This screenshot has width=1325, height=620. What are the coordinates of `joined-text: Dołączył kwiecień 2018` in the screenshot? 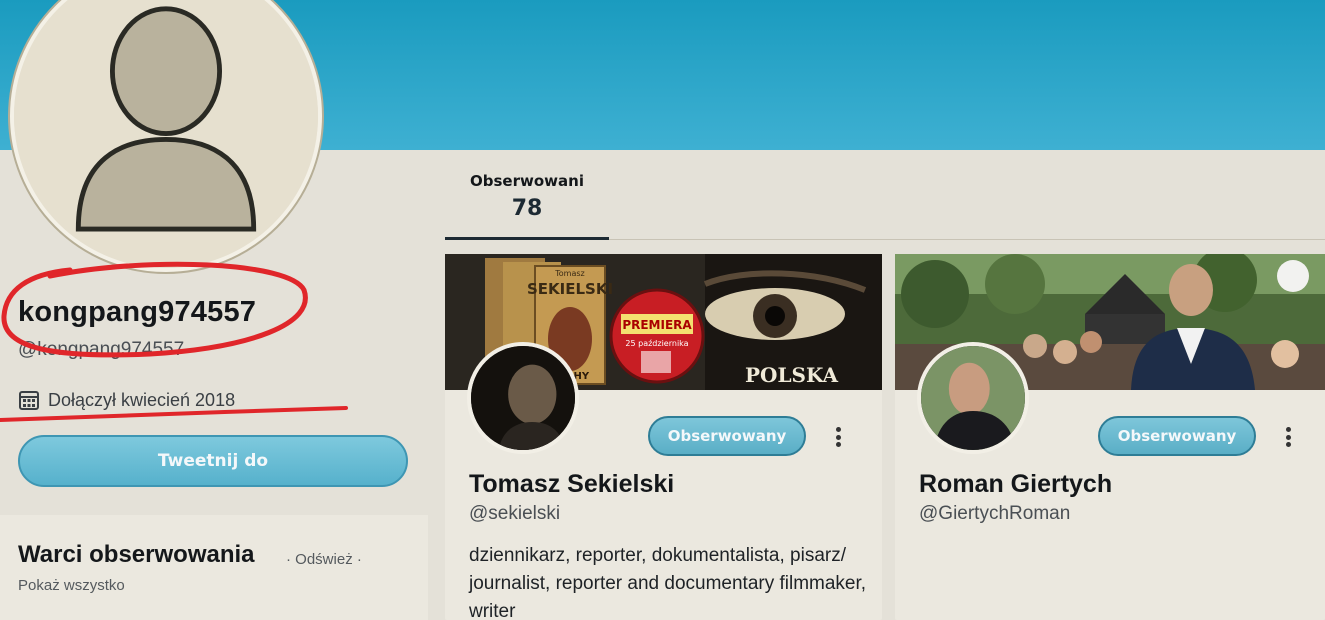 It's located at (142, 399).